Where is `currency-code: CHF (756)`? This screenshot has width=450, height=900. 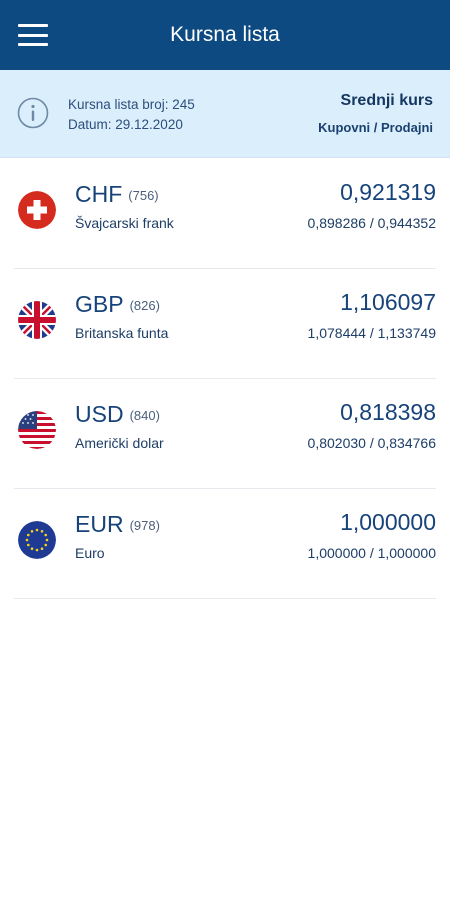 currency-code: CHF (756) is located at coordinates (117, 194).